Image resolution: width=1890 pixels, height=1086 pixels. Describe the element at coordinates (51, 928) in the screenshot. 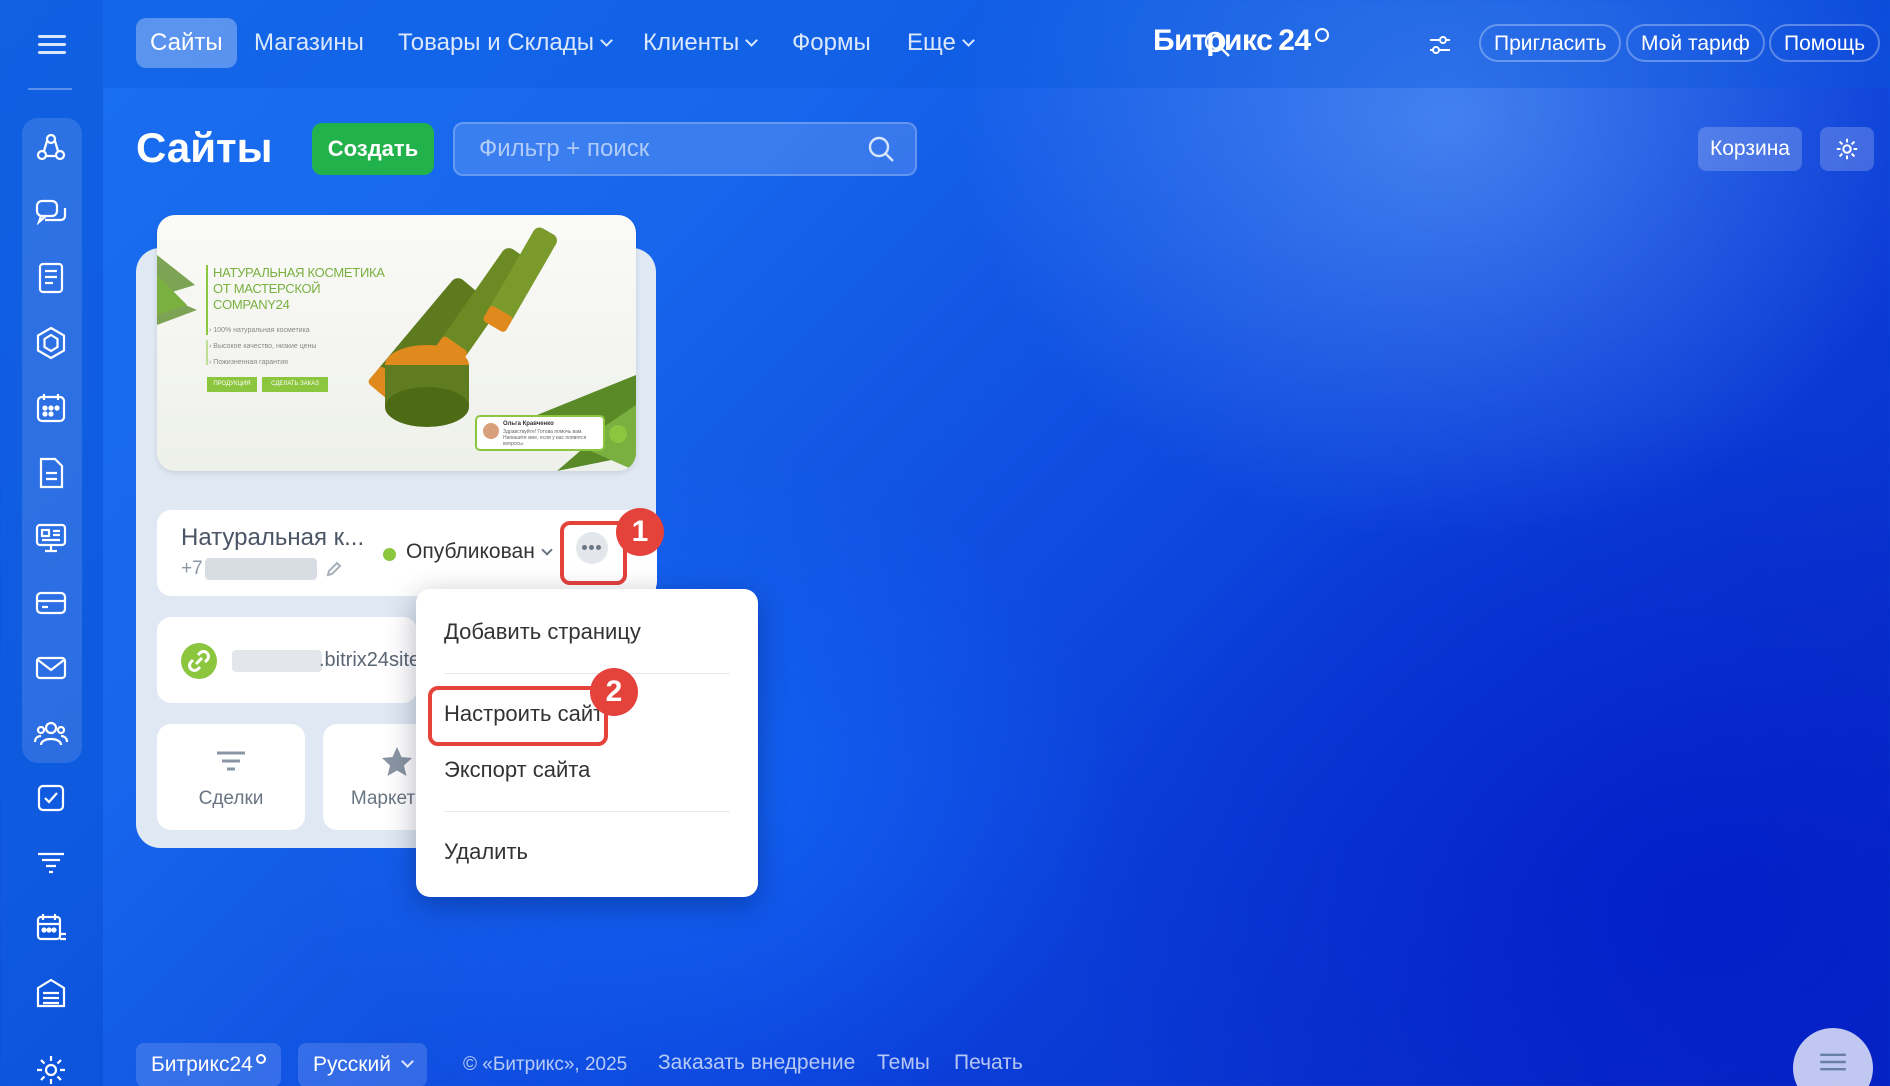

I see `booking-calendar-icon` at that location.